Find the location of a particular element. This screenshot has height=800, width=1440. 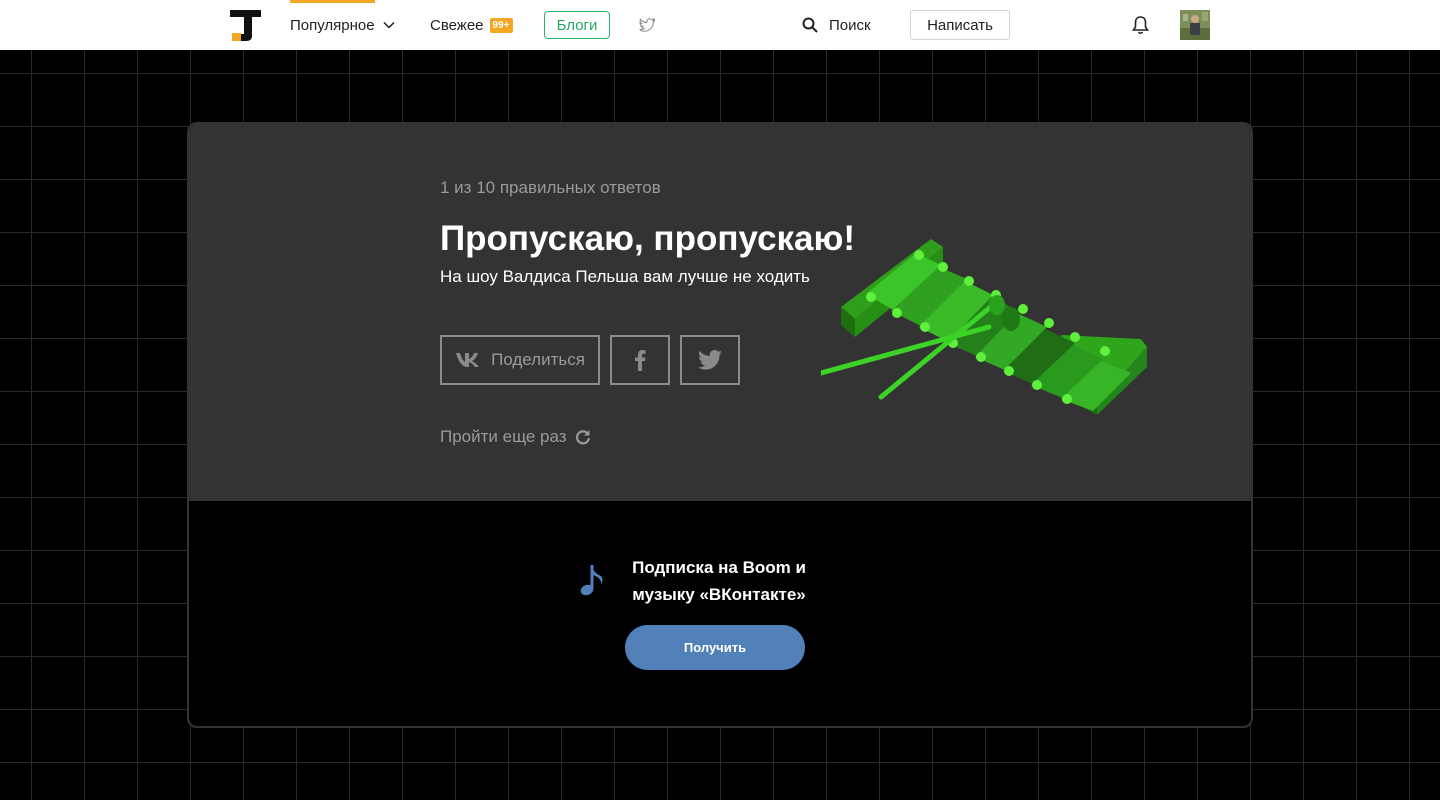

music-note-icon is located at coordinates (591, 580).